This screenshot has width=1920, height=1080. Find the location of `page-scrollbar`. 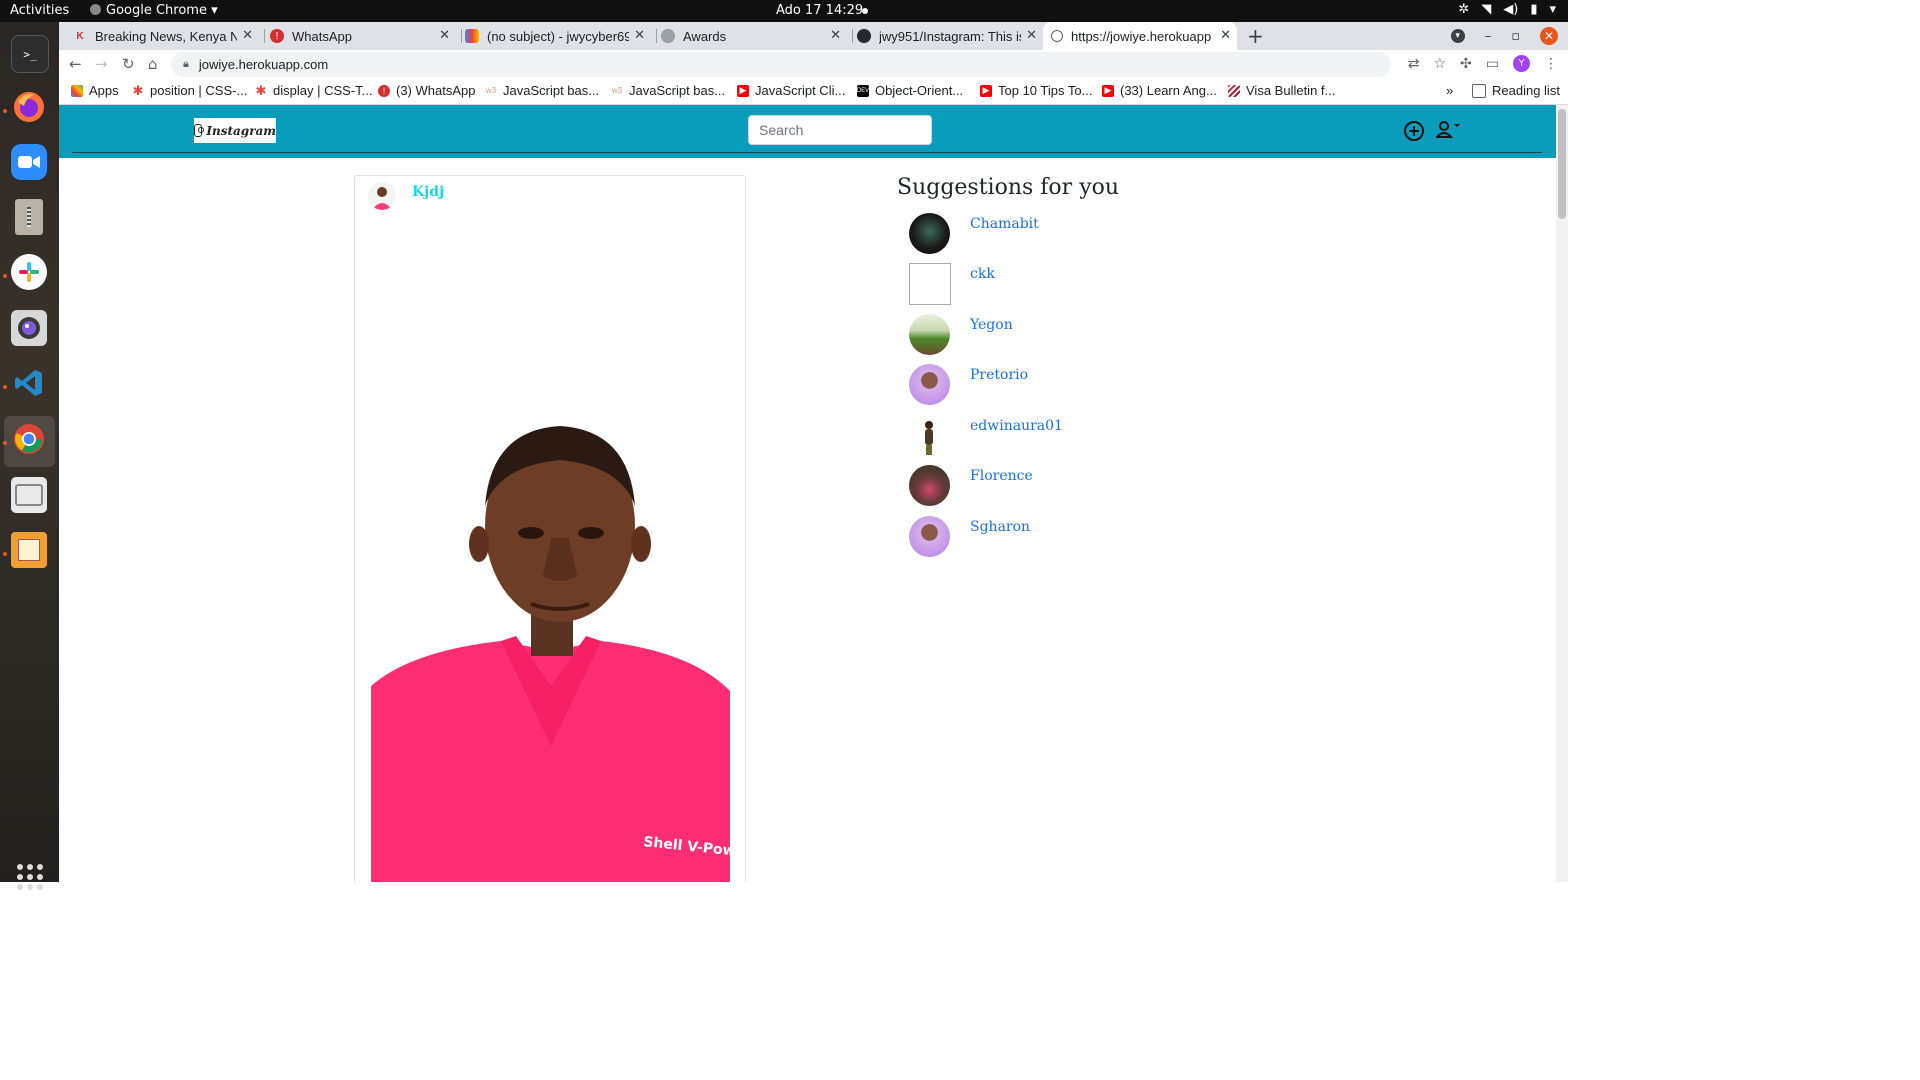

page-scrollbar is located at coordinates (1562, 493).